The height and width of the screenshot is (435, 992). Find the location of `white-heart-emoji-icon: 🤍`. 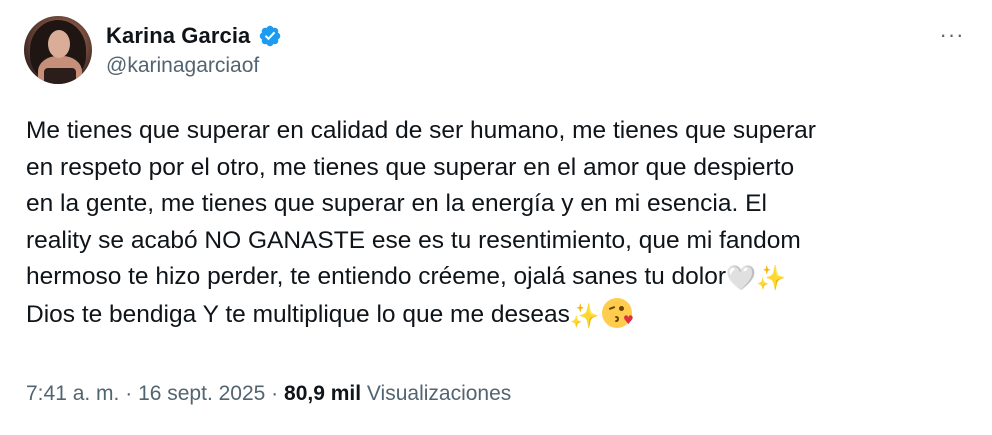

white-heart-emoji-icon: 🤍 is located at coordinates (741, 278).